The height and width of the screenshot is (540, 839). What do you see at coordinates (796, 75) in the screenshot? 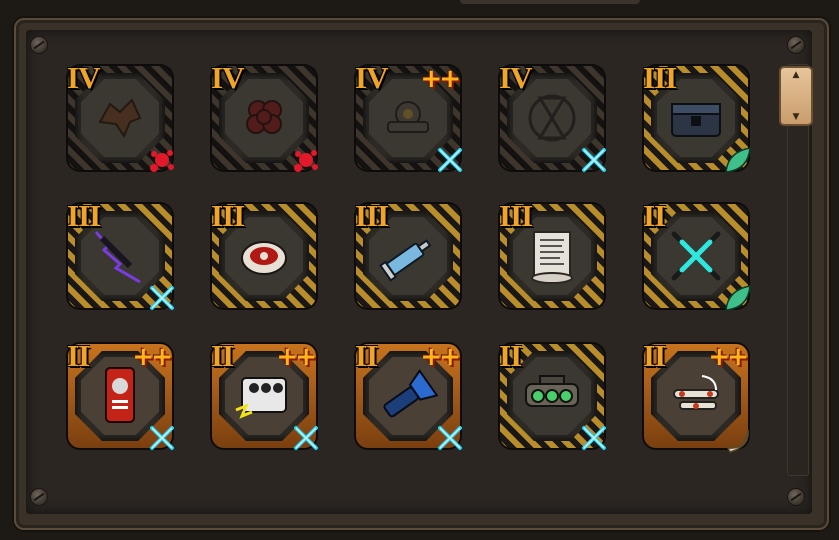
I see `scroll-up-arrow-icon: ▲` at bounding box center [796, 75].